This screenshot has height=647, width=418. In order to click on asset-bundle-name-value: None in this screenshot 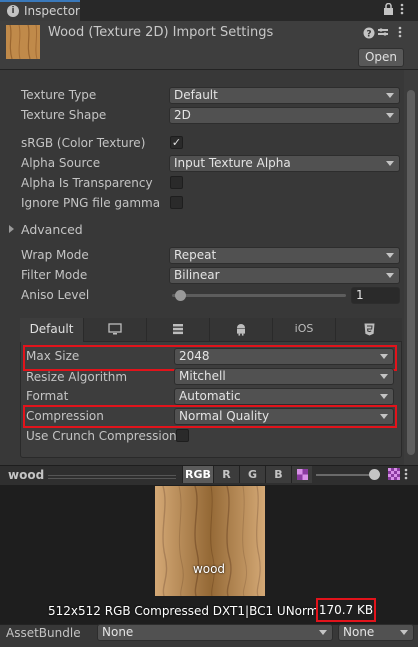, I will do `click(118, 632)`.